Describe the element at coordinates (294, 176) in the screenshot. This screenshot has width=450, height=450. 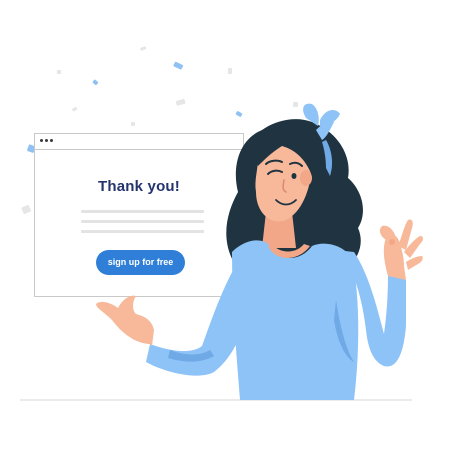
I see `open-eye` at that location.